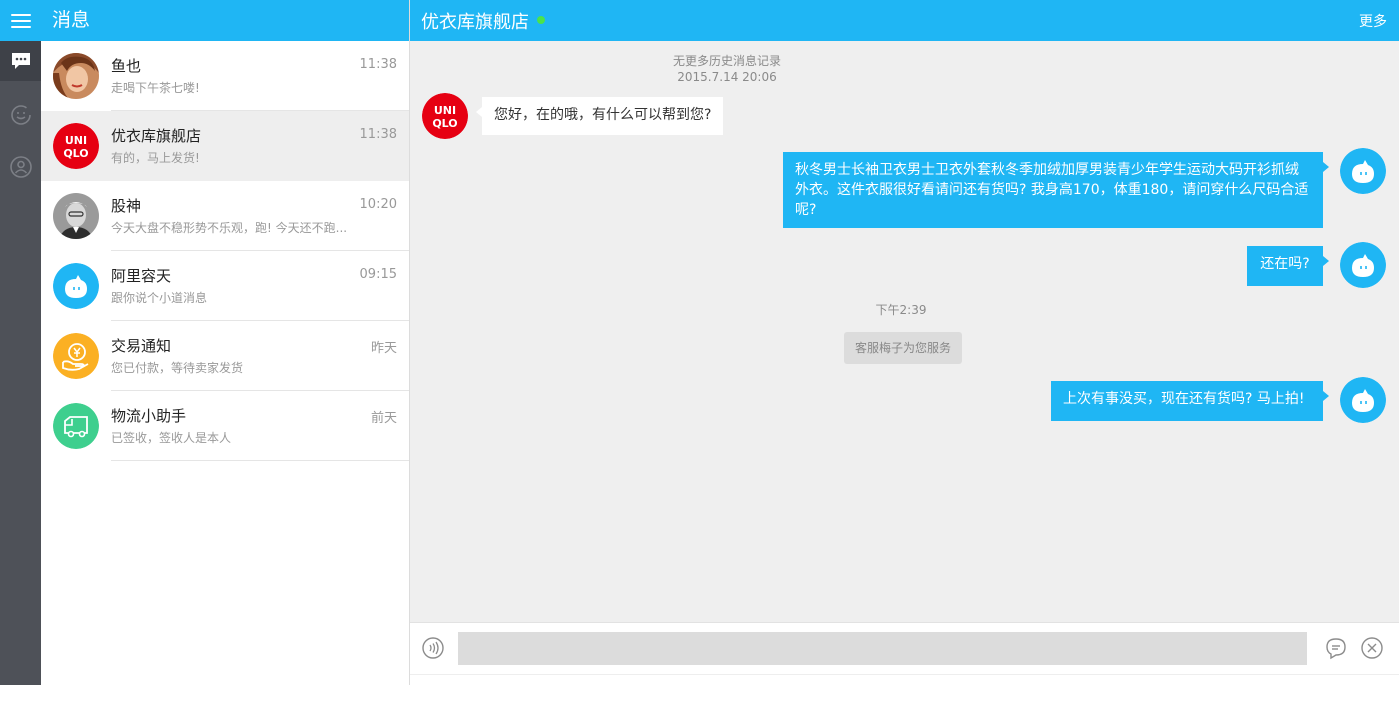  I want to click on menu-icon, so click(20, 21).